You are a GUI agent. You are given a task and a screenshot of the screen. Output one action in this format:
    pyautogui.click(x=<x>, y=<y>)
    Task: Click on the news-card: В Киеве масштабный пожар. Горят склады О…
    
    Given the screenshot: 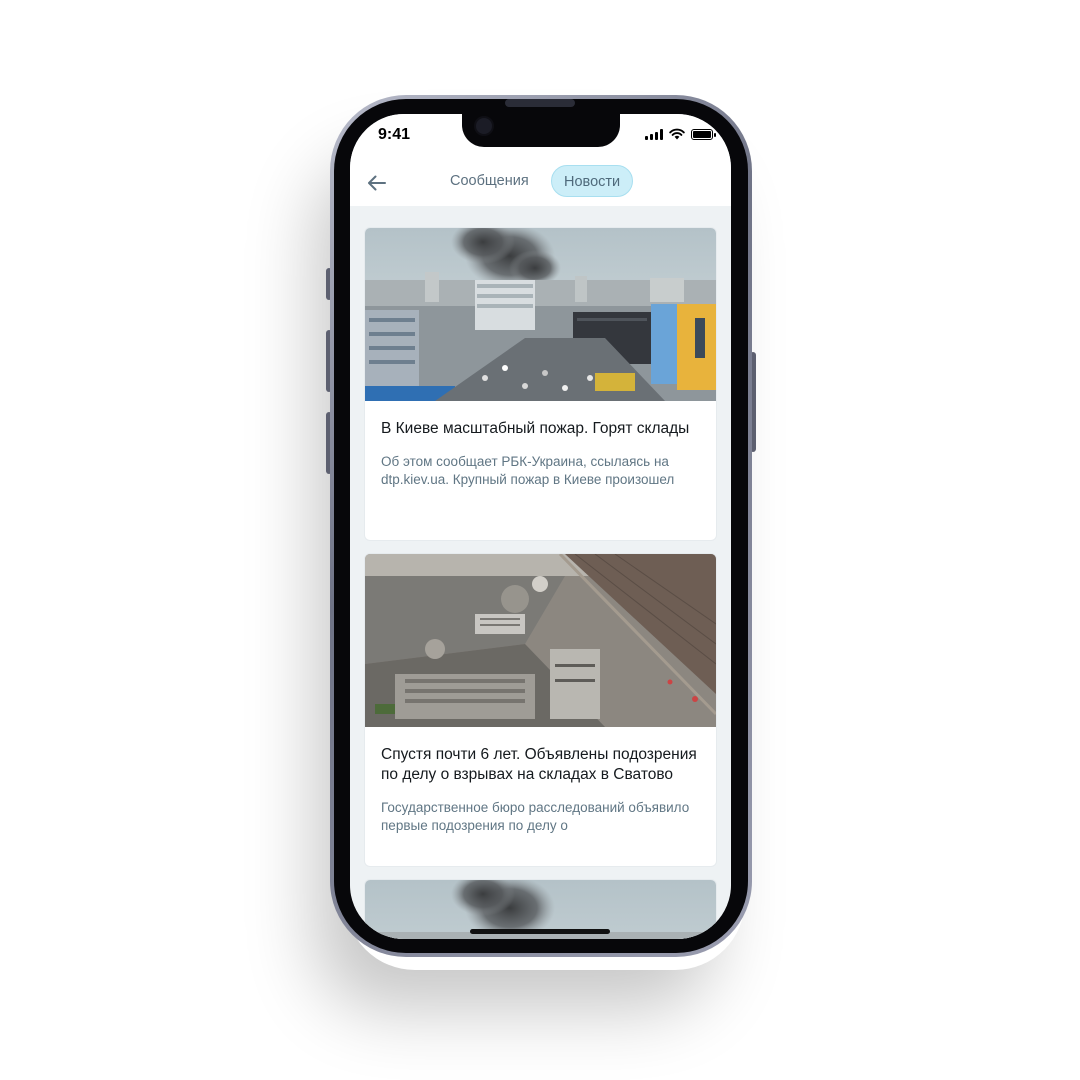 What is the action you would take?
    pyautogui.click(x=540, y=384)
    